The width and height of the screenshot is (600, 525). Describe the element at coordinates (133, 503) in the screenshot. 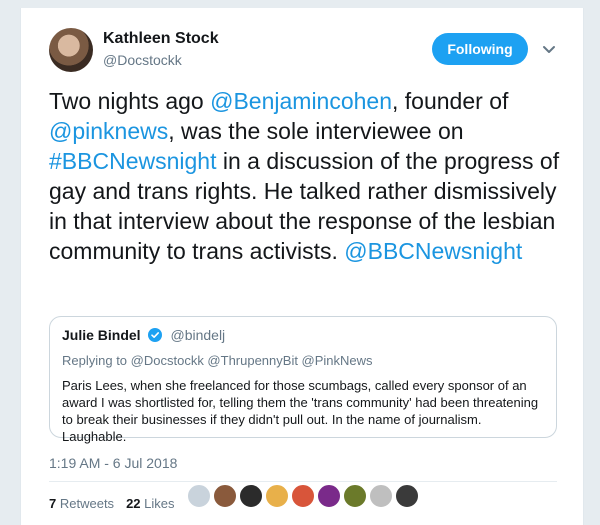

I see `likes-count: 22` at that location.